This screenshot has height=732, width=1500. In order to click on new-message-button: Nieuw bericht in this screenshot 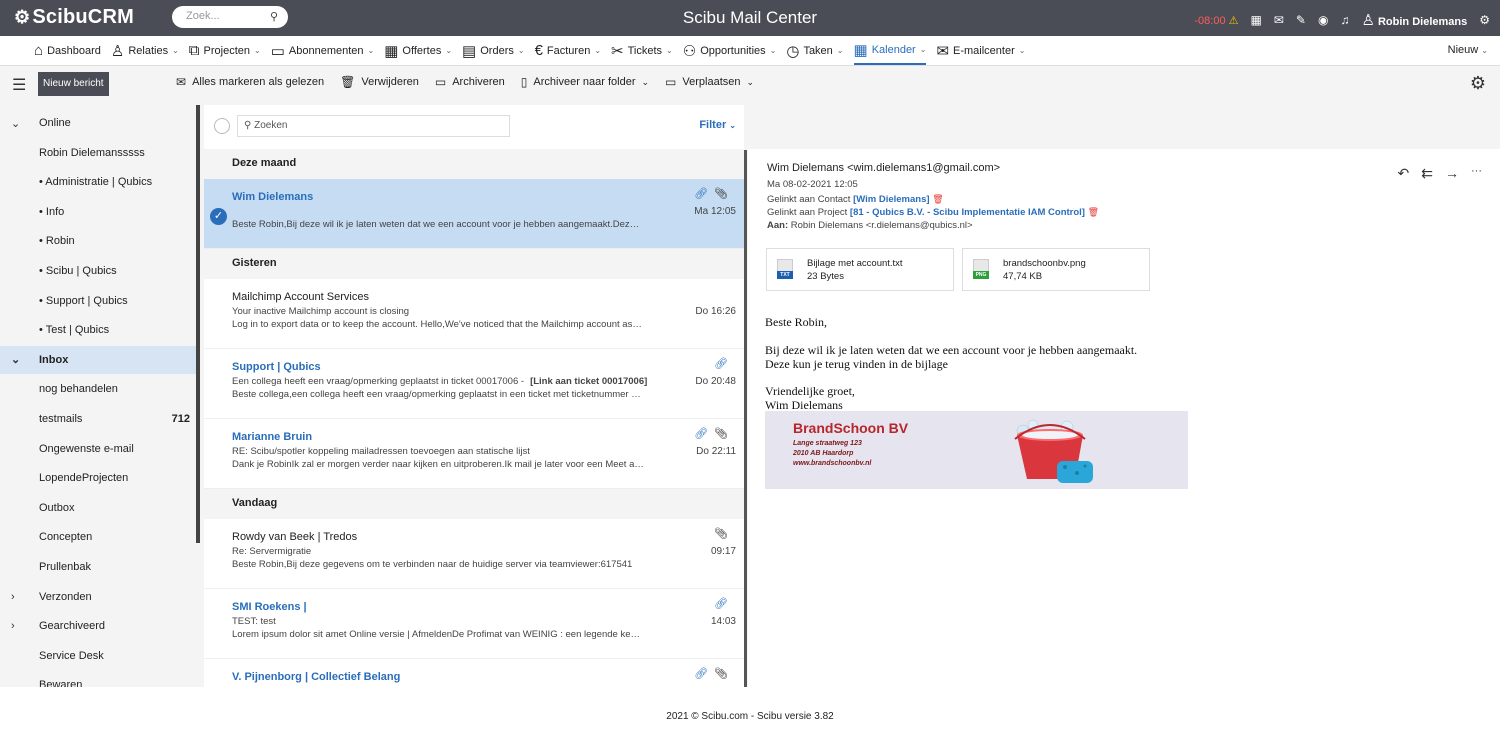, I will do `click(73, 84)`.